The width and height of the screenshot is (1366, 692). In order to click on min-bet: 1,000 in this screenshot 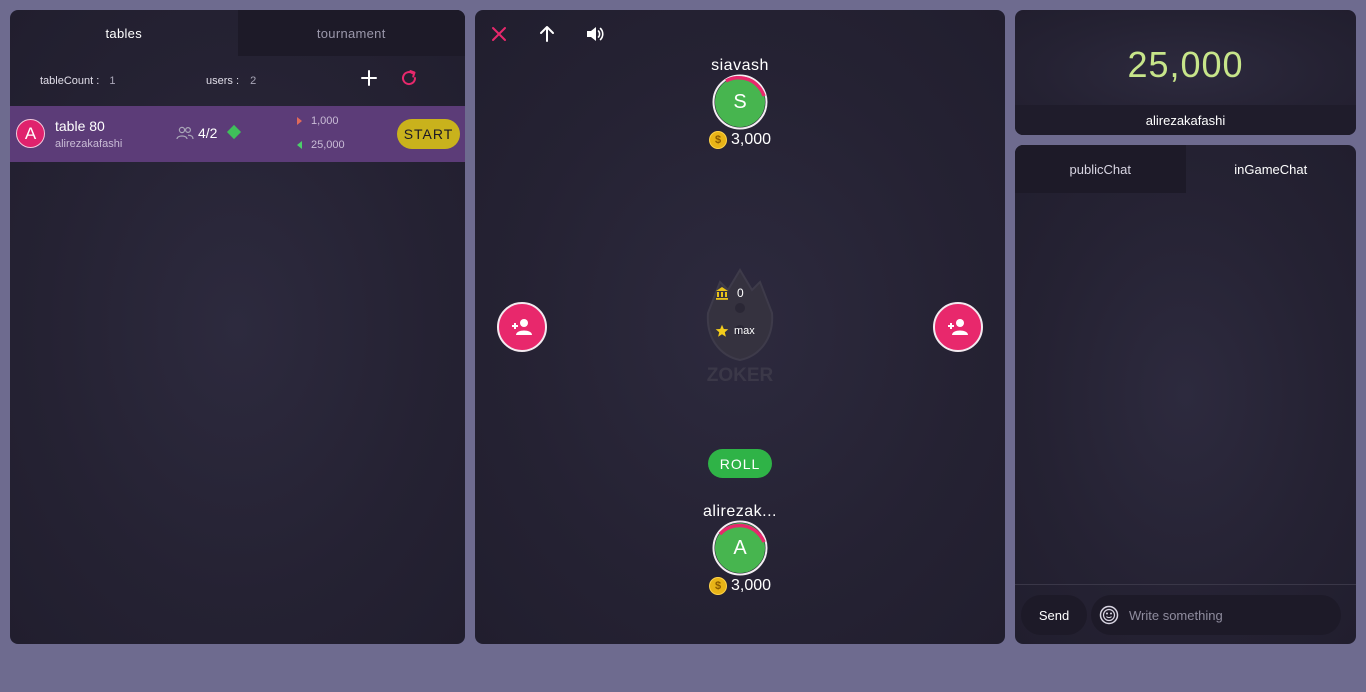, I will do `click(318, 121)`.